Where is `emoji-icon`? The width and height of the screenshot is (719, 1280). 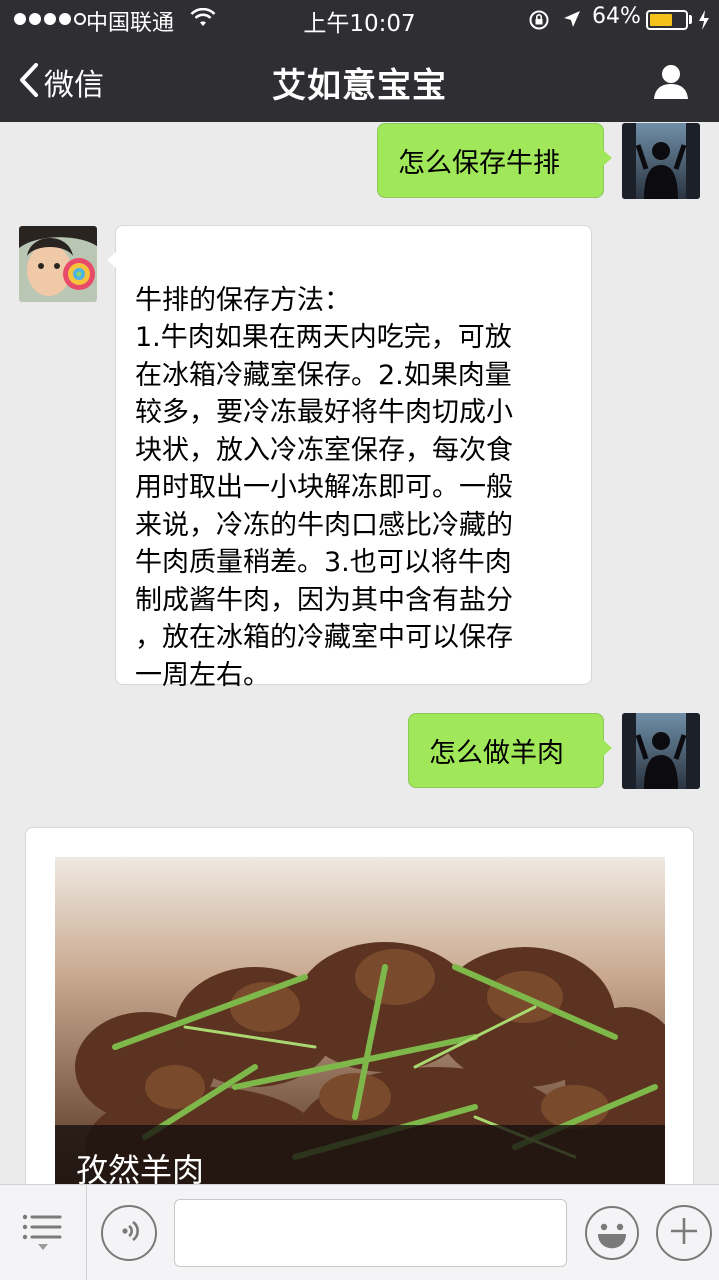
emoji-icon is located at coordinates (612, 1235).